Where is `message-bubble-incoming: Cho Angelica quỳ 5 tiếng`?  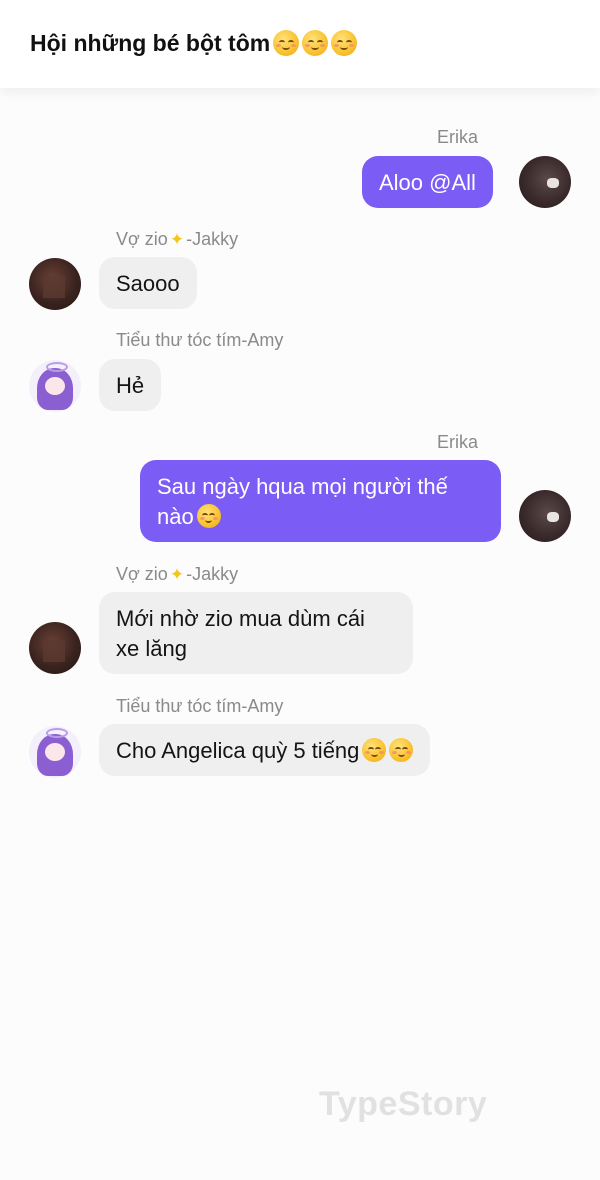 message-bubble-incoming: Cho Angelica quỳ 5 tiếng is located at coordinates (265, 750).